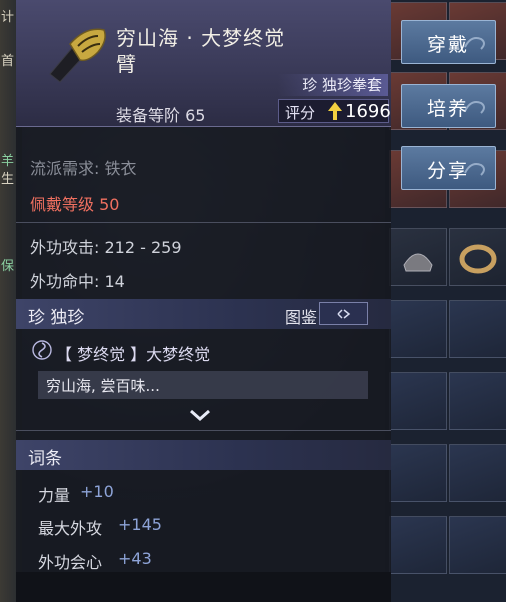 Image resolution: width=506 pixels, height=602 pixels. What do you see at coordinates (135, 558) in the screenshot?
I see `affix-value: +43` at bounding box center [135, 558].